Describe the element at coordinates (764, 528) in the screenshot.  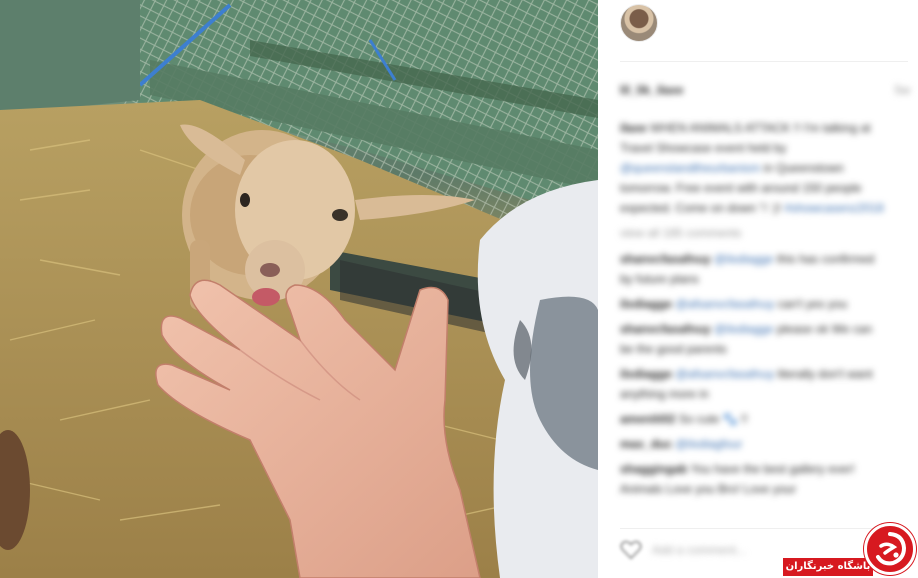
I see `footer-divider` at that location.